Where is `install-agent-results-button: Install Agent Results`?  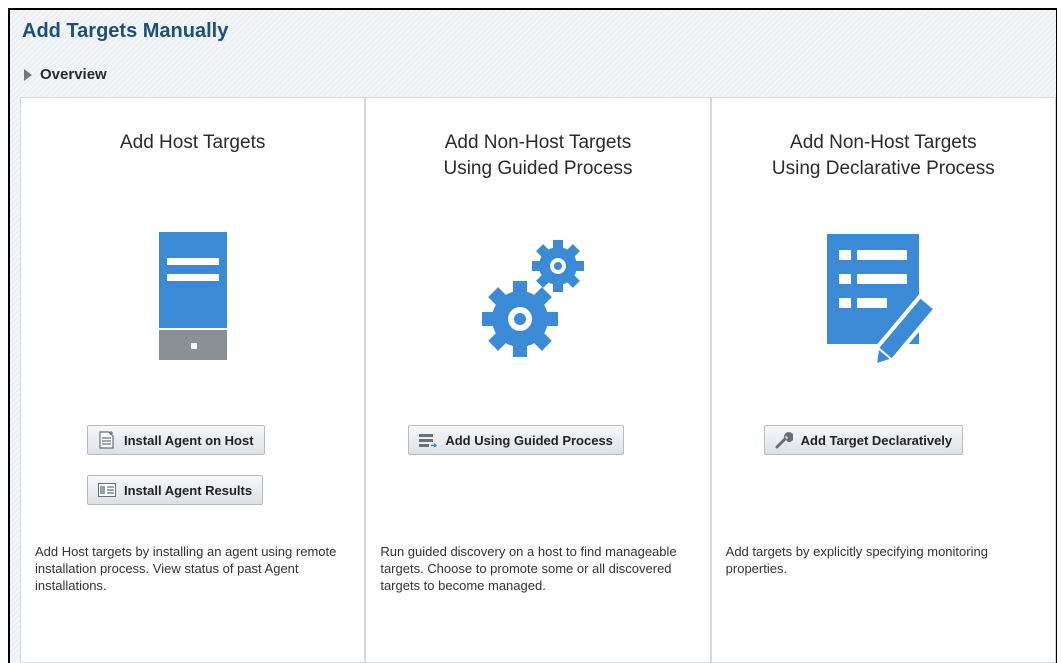 install-agent-results-button: Install Agent Results is located at coordinates (175, 490).